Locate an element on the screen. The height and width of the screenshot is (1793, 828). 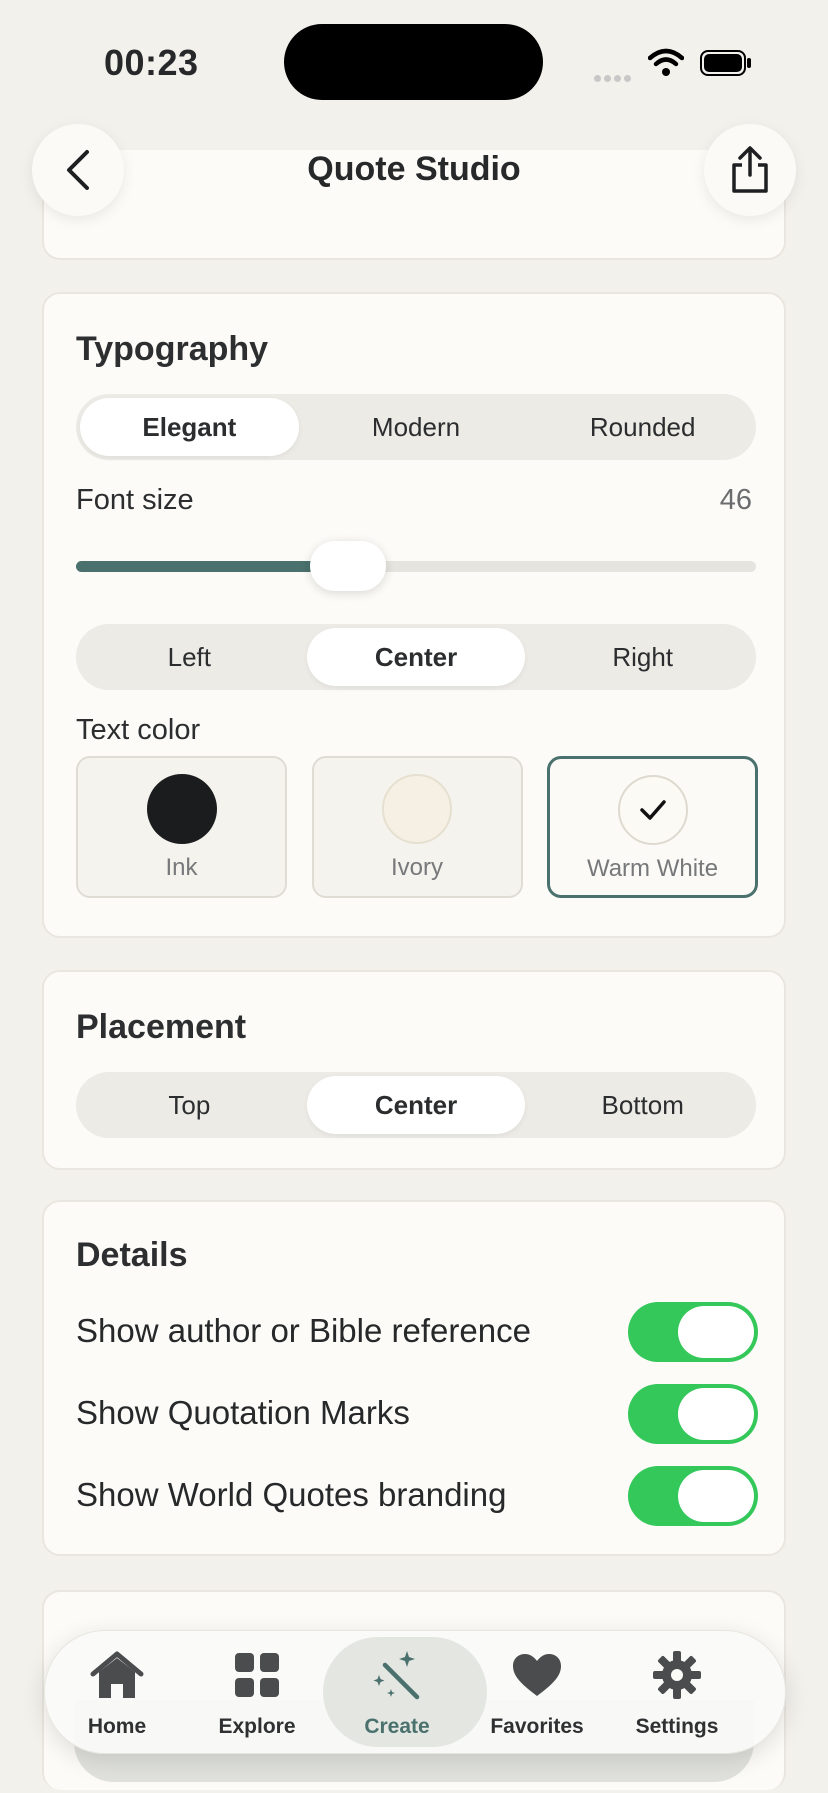
quotation-marks-toggle is located at coordinates (693, 1414).